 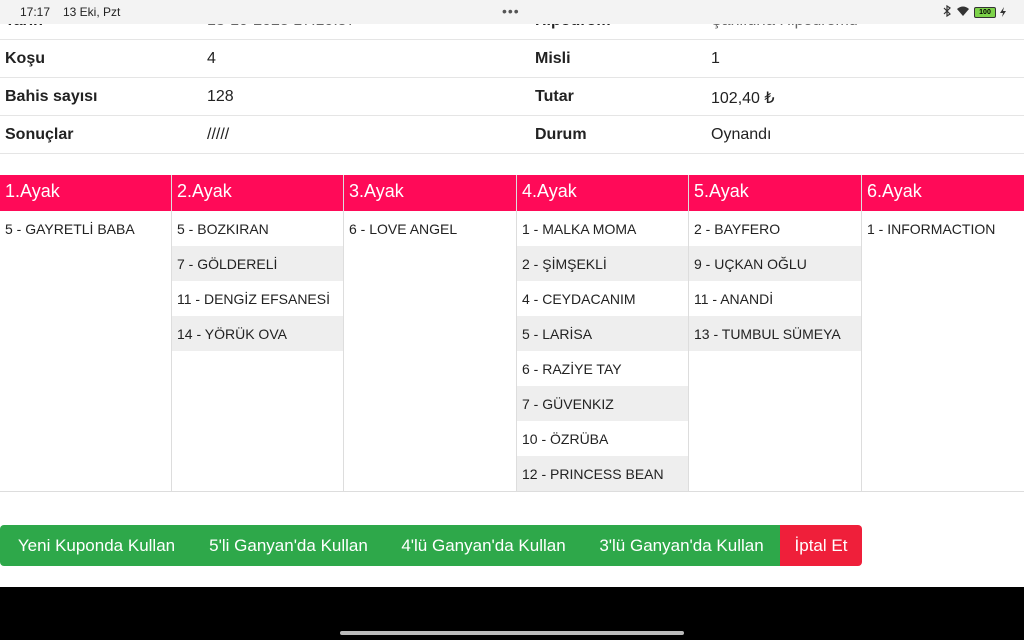 I want to click on home-gesture-handle, so click(x=512, y=633).